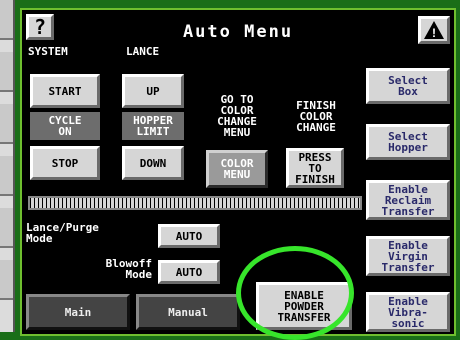 This screenshot has width=460, height=340. I want to click on progress-scale, so click(195, 203).